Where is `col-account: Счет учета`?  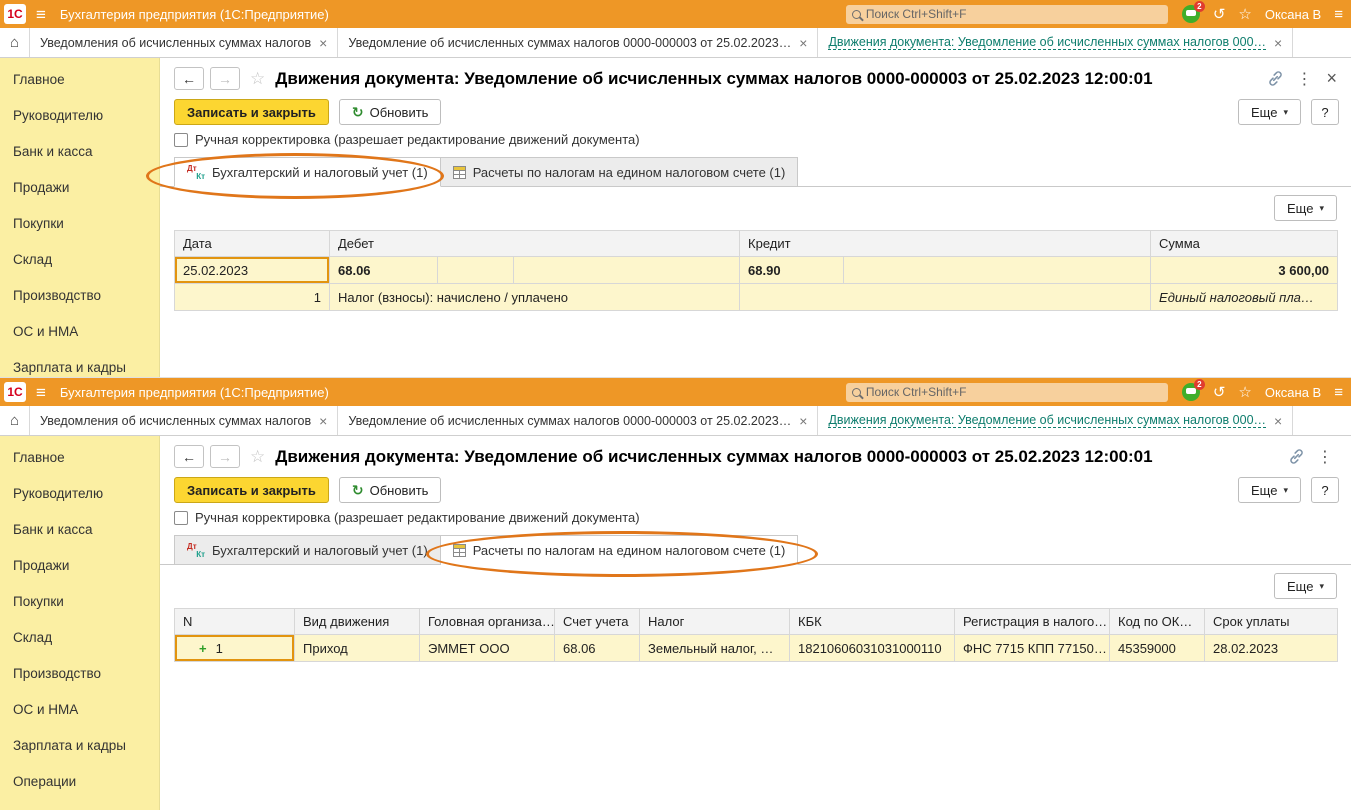 col-account: Счет учета is located at coordinates (597, 621).